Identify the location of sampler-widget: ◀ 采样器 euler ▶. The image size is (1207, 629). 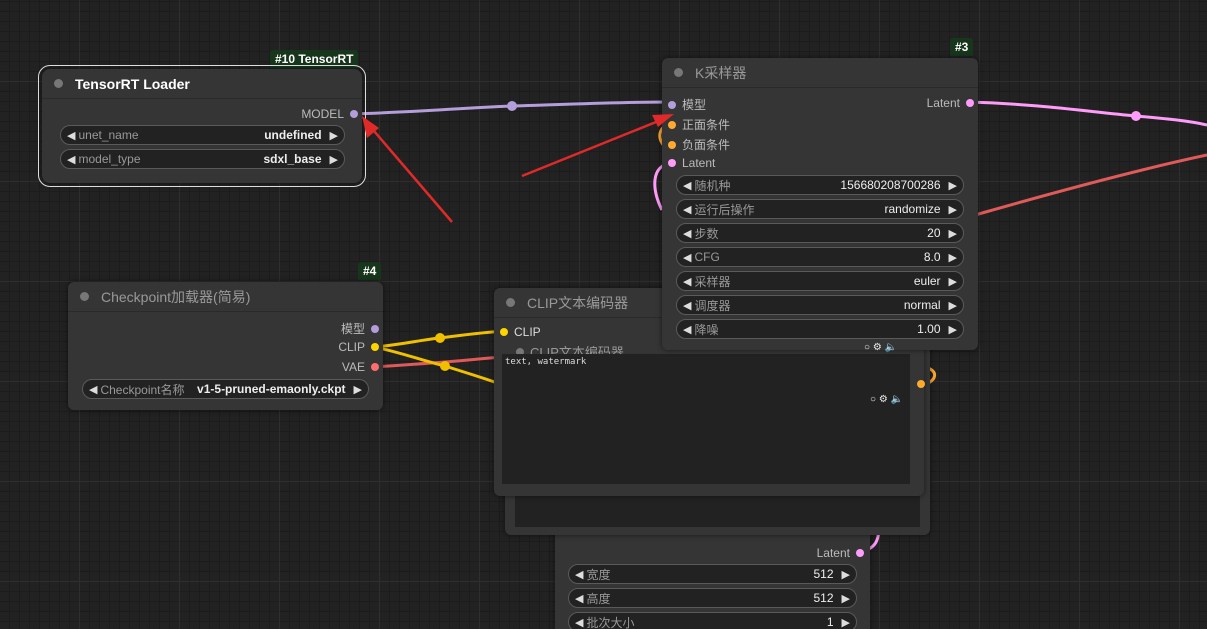
(820, 281).